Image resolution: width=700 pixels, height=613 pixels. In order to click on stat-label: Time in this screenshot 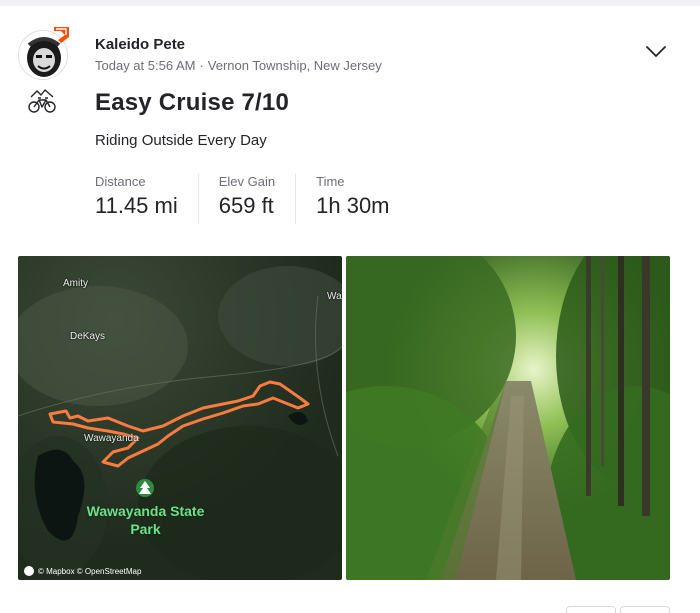, I will do `click(330, 181)`.